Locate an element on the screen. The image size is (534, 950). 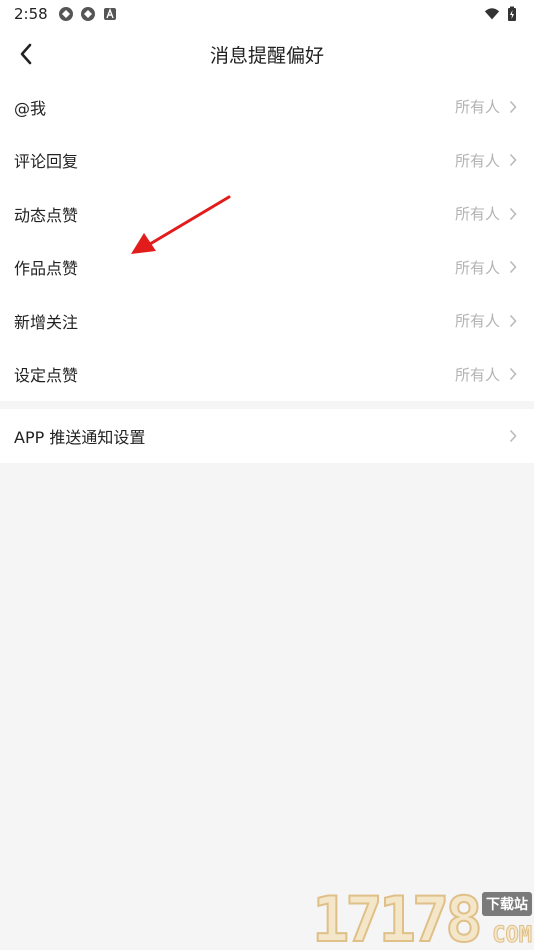
setting-row-work-like: 作品点赞 所有人 is located at coordinates (267, 268).